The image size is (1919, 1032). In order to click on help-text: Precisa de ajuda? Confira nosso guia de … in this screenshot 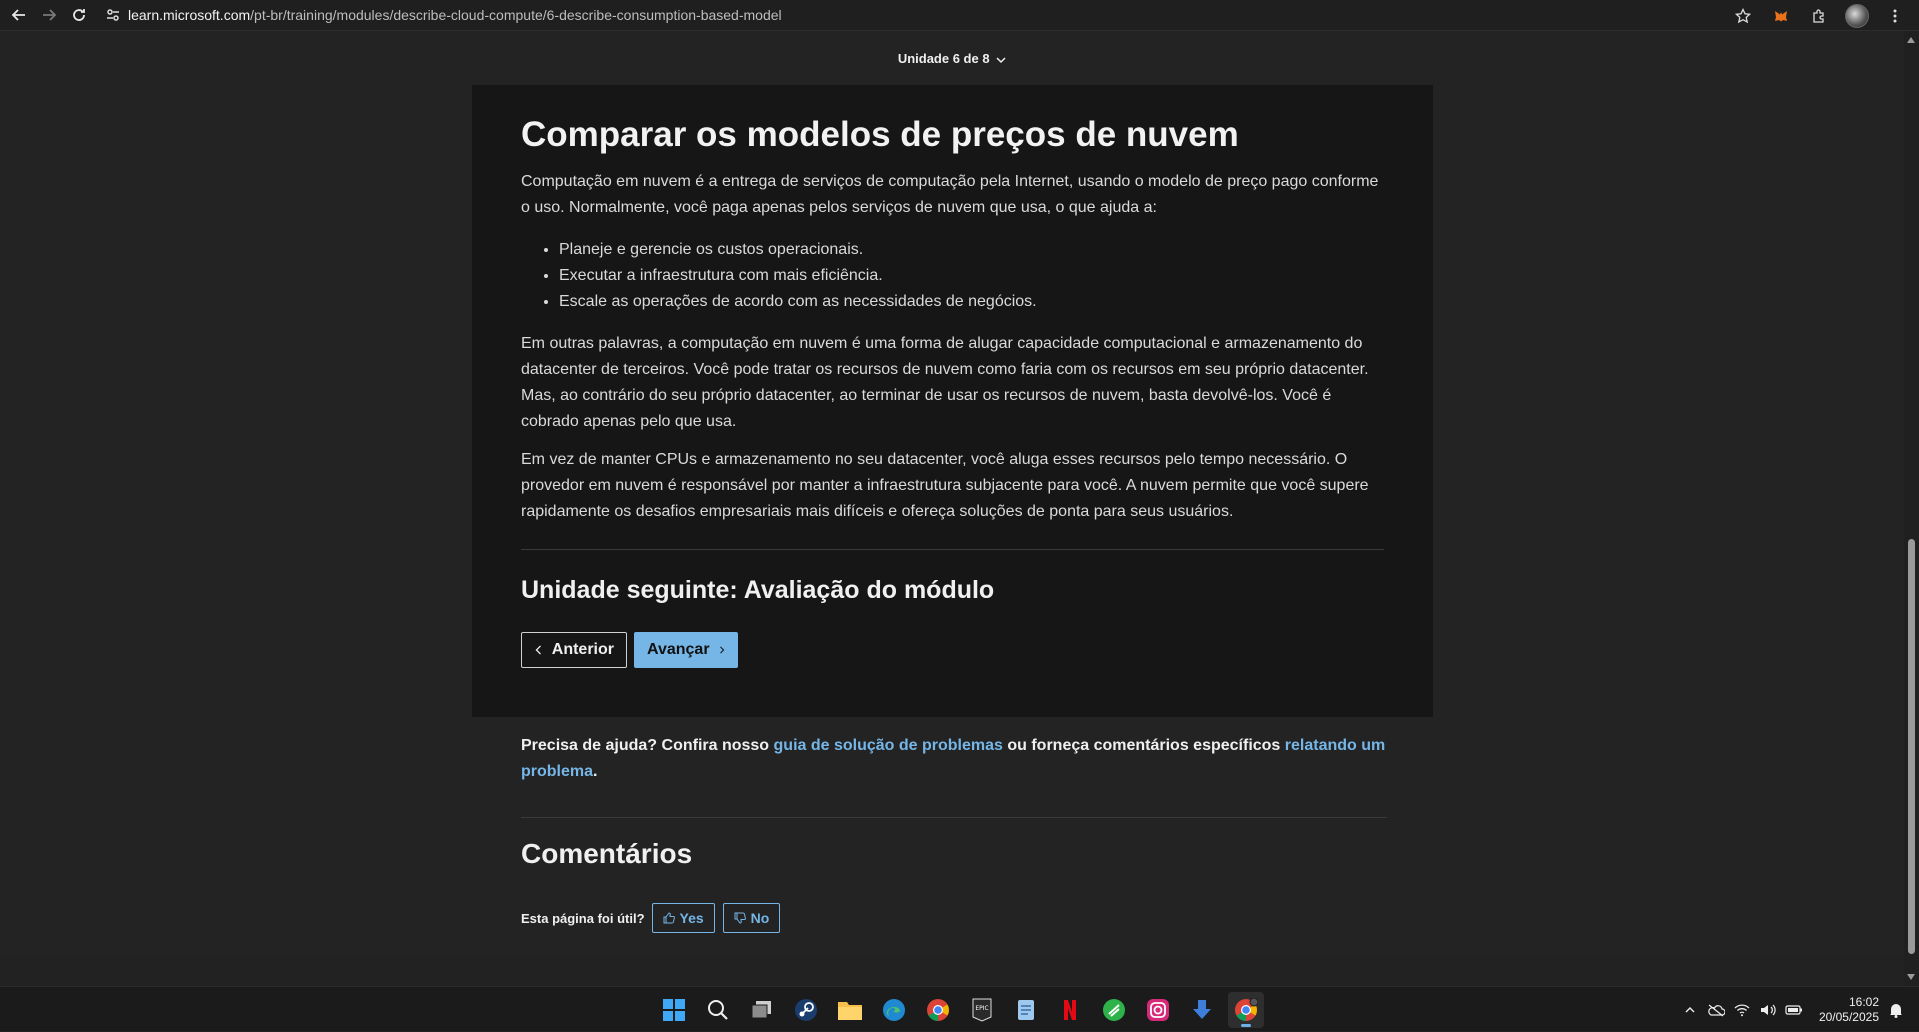, I will do `click(956, 759)`.